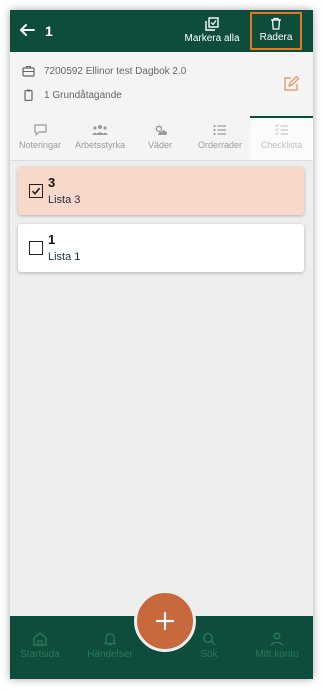 The width and height of the screenshot is (323, 691). I want to click on nav-startsida: Startsida, so click(40, 646).